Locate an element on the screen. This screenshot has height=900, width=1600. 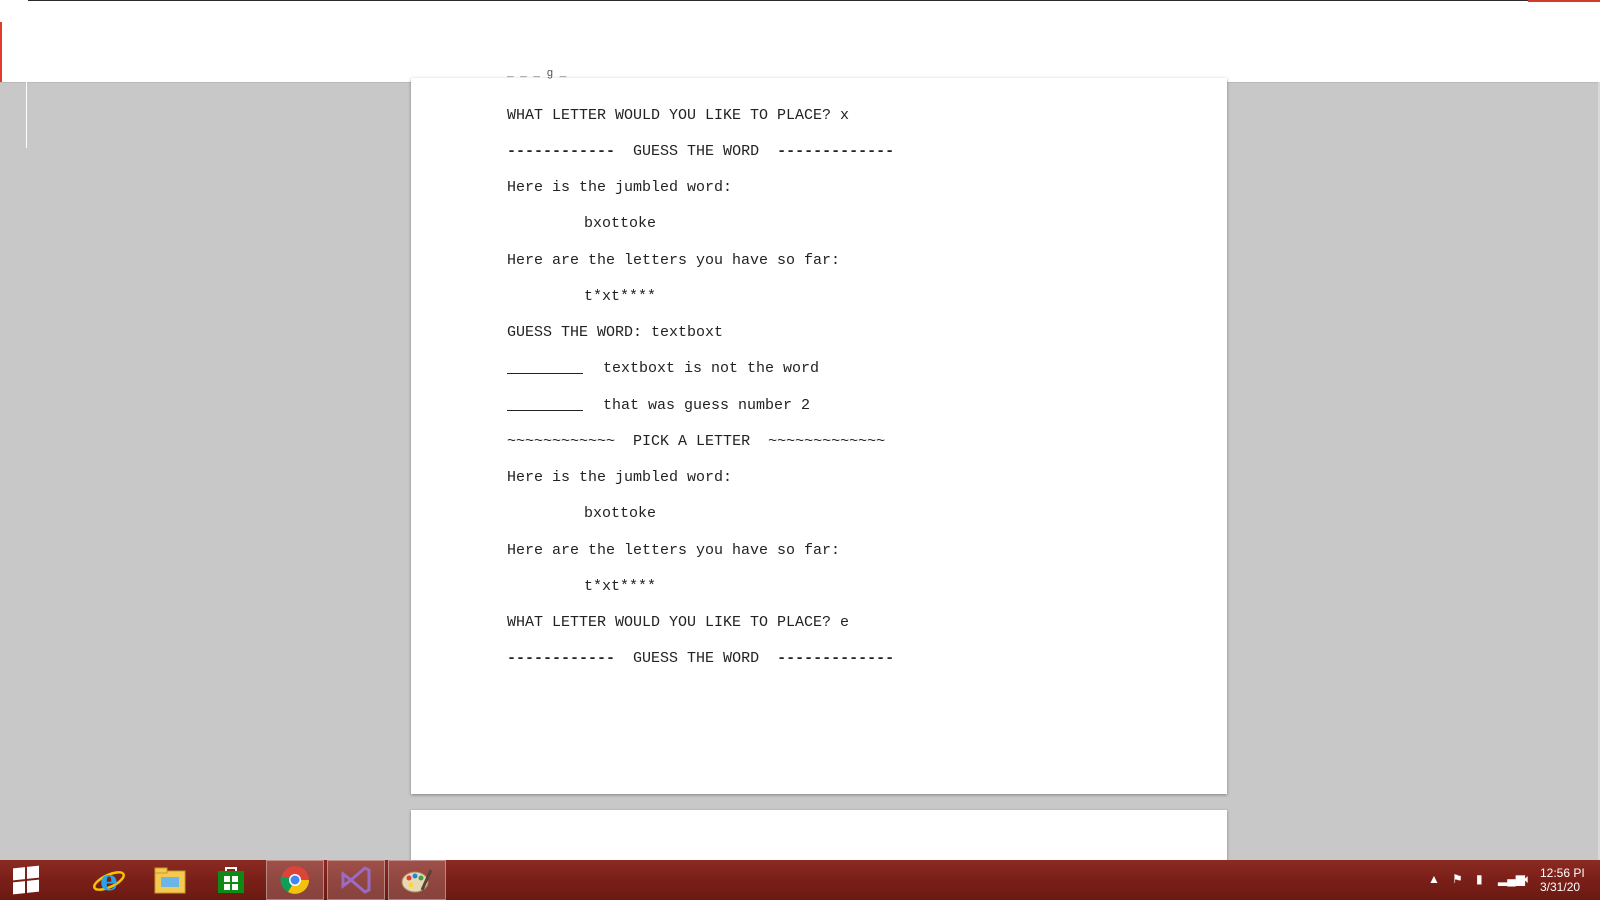
paint-icon is located at coordinates (417, 881).